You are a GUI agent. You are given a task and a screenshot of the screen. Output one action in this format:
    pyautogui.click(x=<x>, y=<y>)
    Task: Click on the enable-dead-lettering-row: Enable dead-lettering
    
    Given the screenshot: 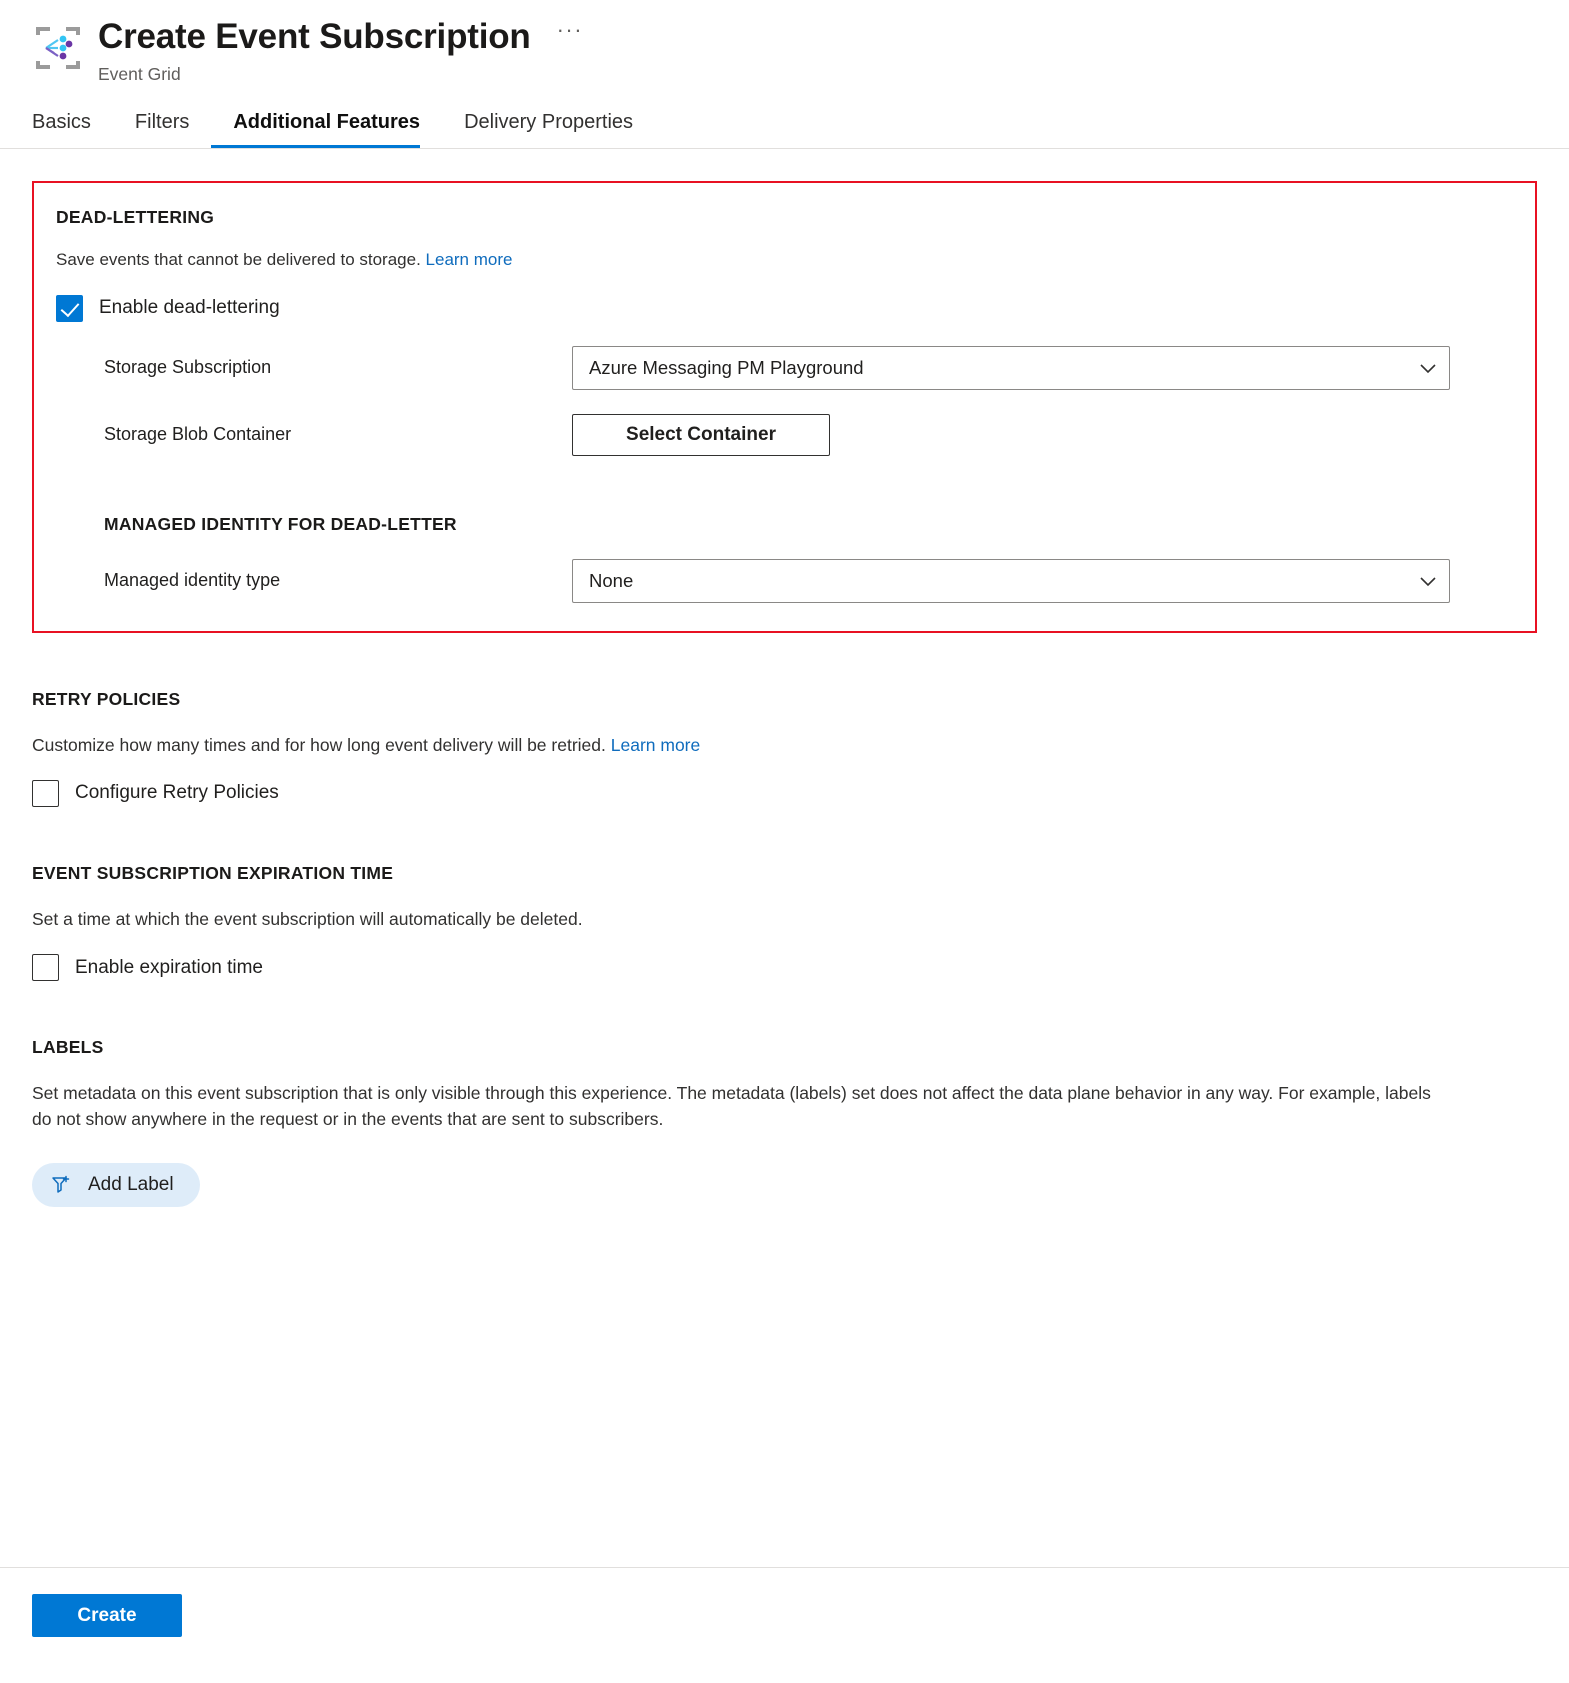 What is the action you would take?
    pyautogui.click(x=784, y=308)
    